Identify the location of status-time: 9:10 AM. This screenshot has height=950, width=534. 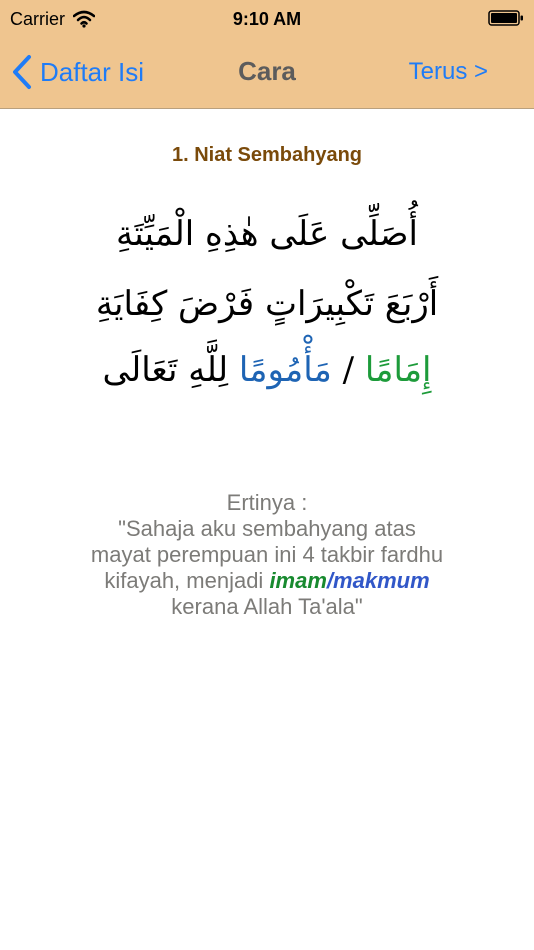
(267, 19).